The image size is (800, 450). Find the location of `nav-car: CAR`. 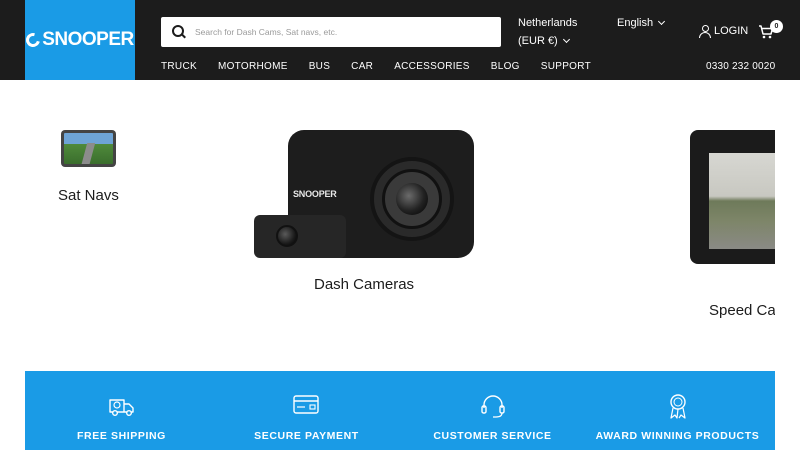

nav-car: CAR is located at coordinates (362, 66).